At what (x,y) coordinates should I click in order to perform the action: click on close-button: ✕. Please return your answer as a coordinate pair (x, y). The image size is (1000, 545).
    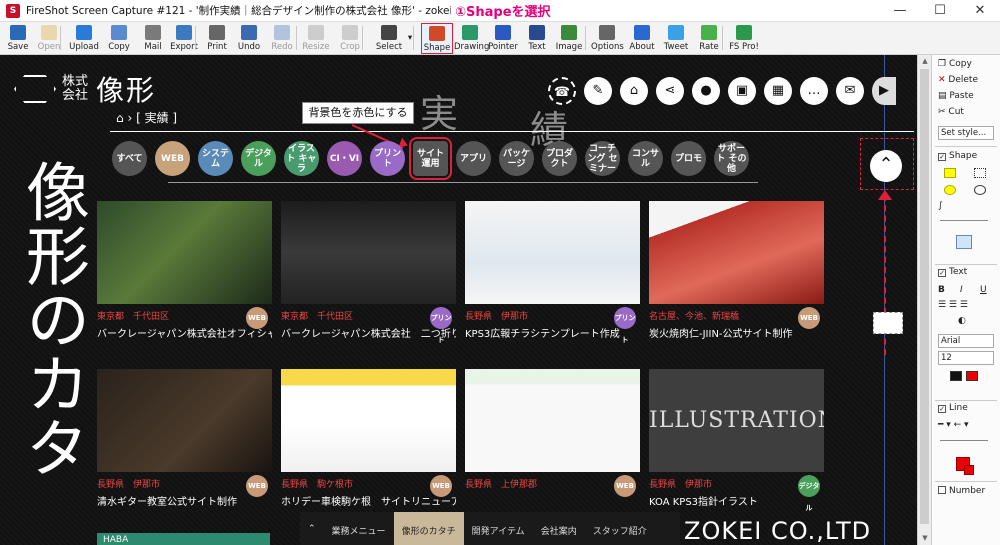
    Looking at the image, I should click on (980, 11).